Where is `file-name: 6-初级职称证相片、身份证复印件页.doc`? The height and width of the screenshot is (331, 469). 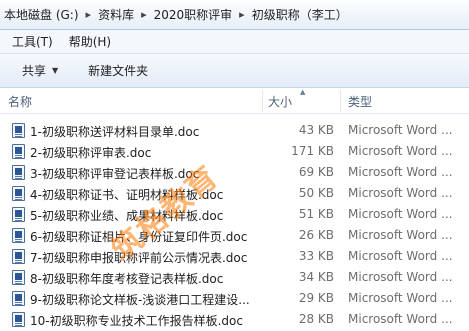
file-name: 6-初级职称证相片、身份证复印件页.doc is located at coordinates (139, 237).